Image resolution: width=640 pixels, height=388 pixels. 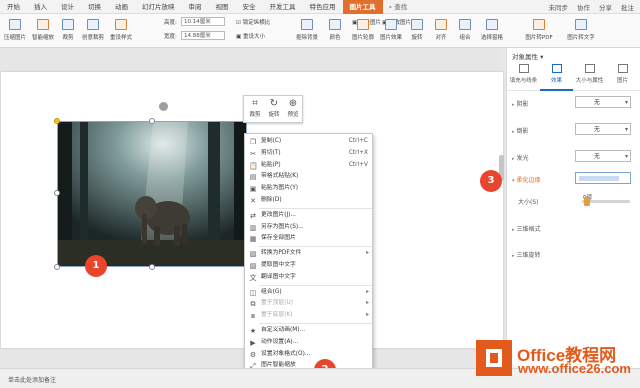 What do you see at coordinates (57, 193) in the screenshot?
I see `resize-handle-left` at bounding box center [57, 193].